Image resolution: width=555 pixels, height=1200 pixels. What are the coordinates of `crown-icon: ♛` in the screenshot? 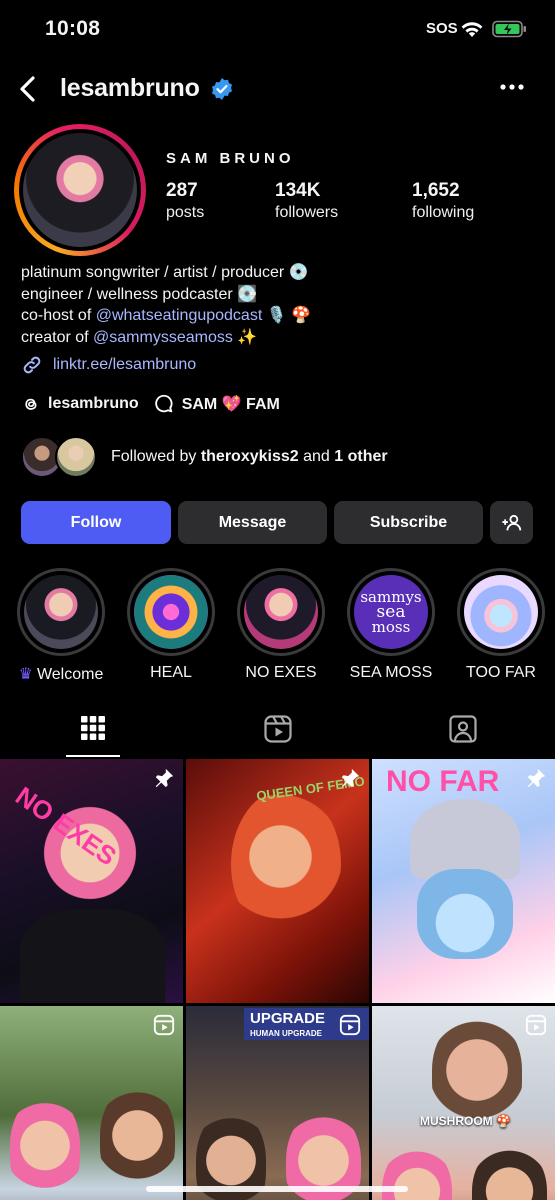 It's located at (25, 674).